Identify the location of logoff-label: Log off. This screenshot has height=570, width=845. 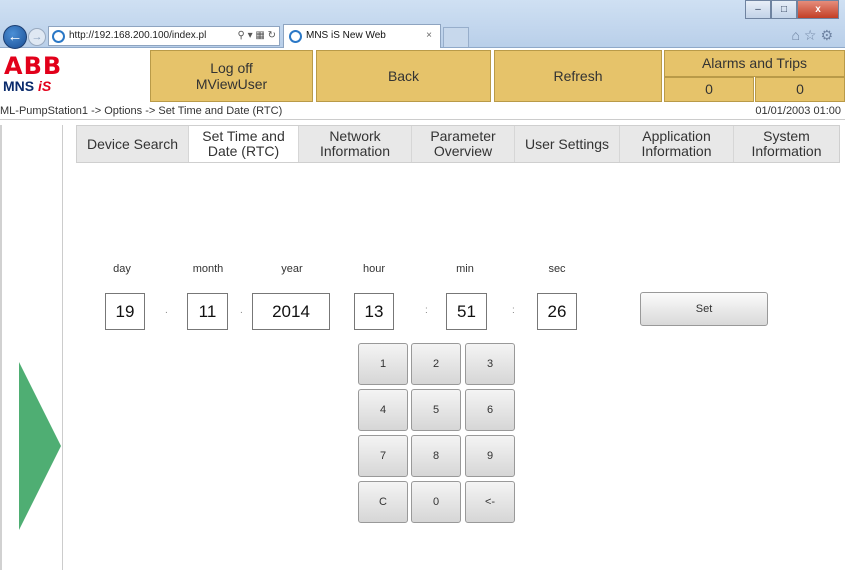
(231, 68).